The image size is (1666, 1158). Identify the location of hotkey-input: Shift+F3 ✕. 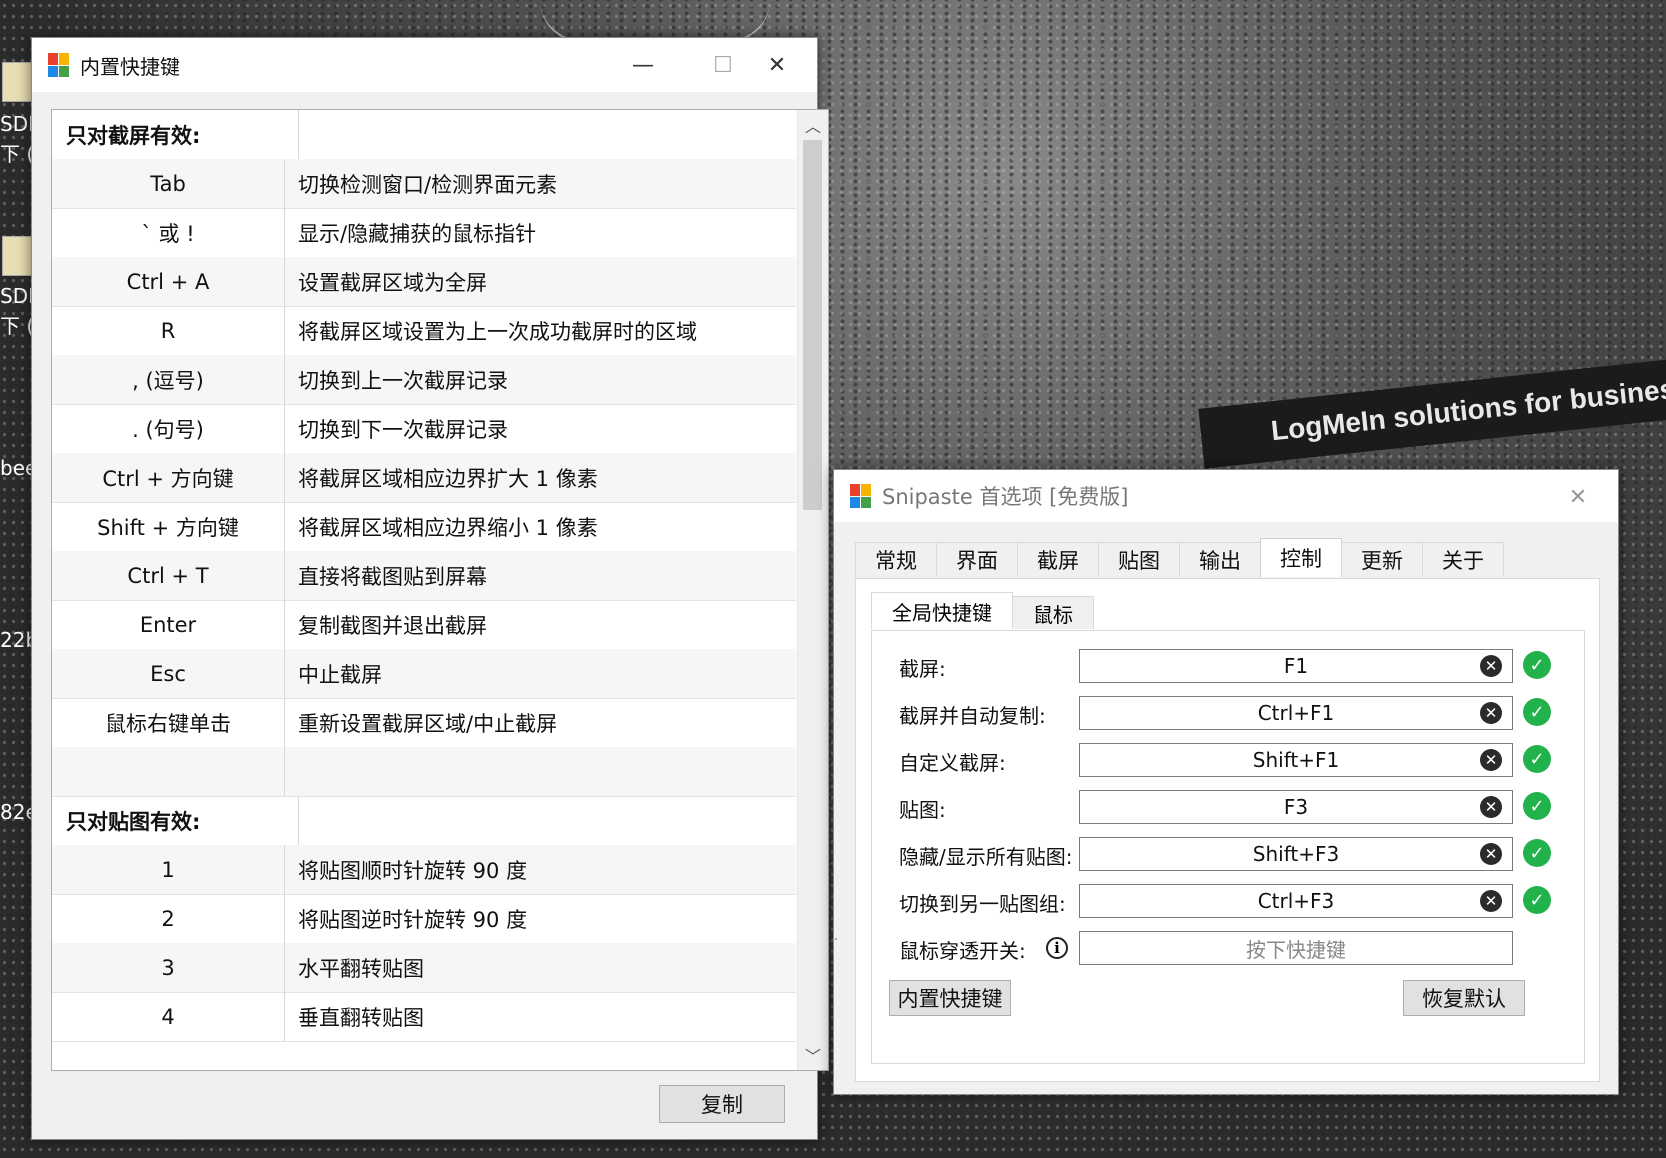
(1296, 854).